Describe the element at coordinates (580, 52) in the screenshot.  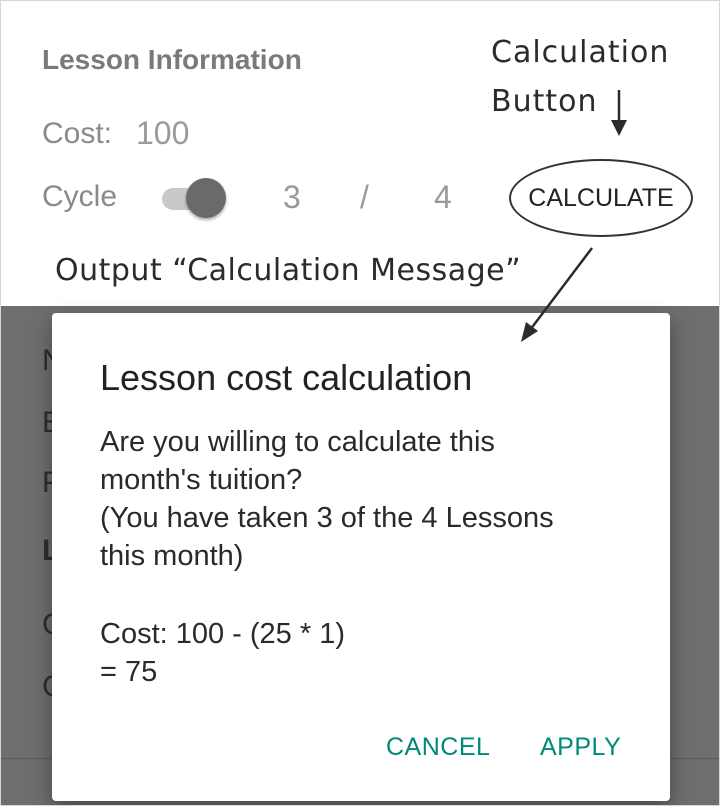
I see `annotation-button-line1: Calculation` at that location.